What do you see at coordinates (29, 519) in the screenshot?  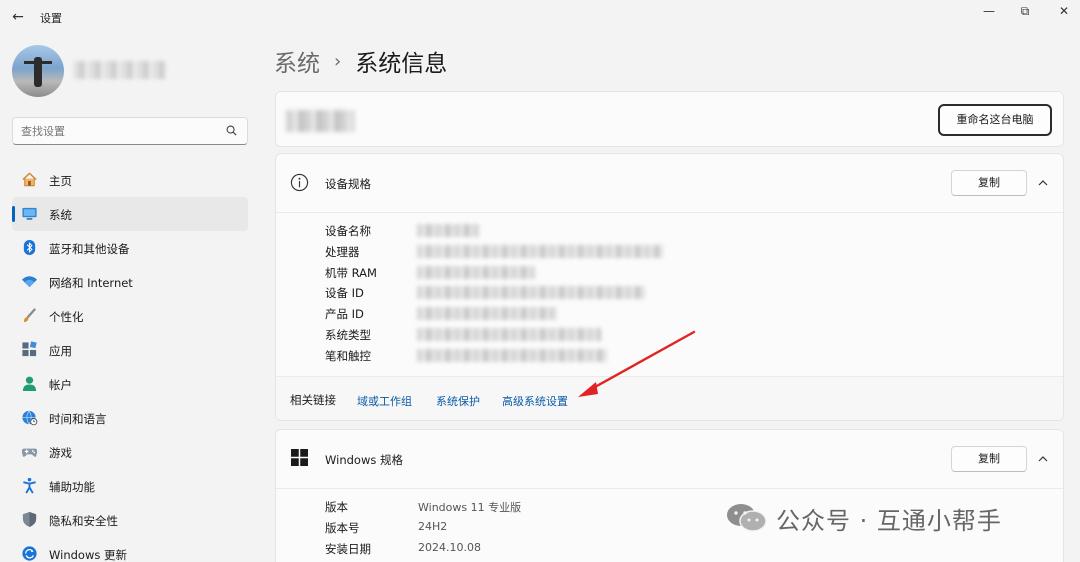 I see `shield-icon` at bounding box center [29, 519].